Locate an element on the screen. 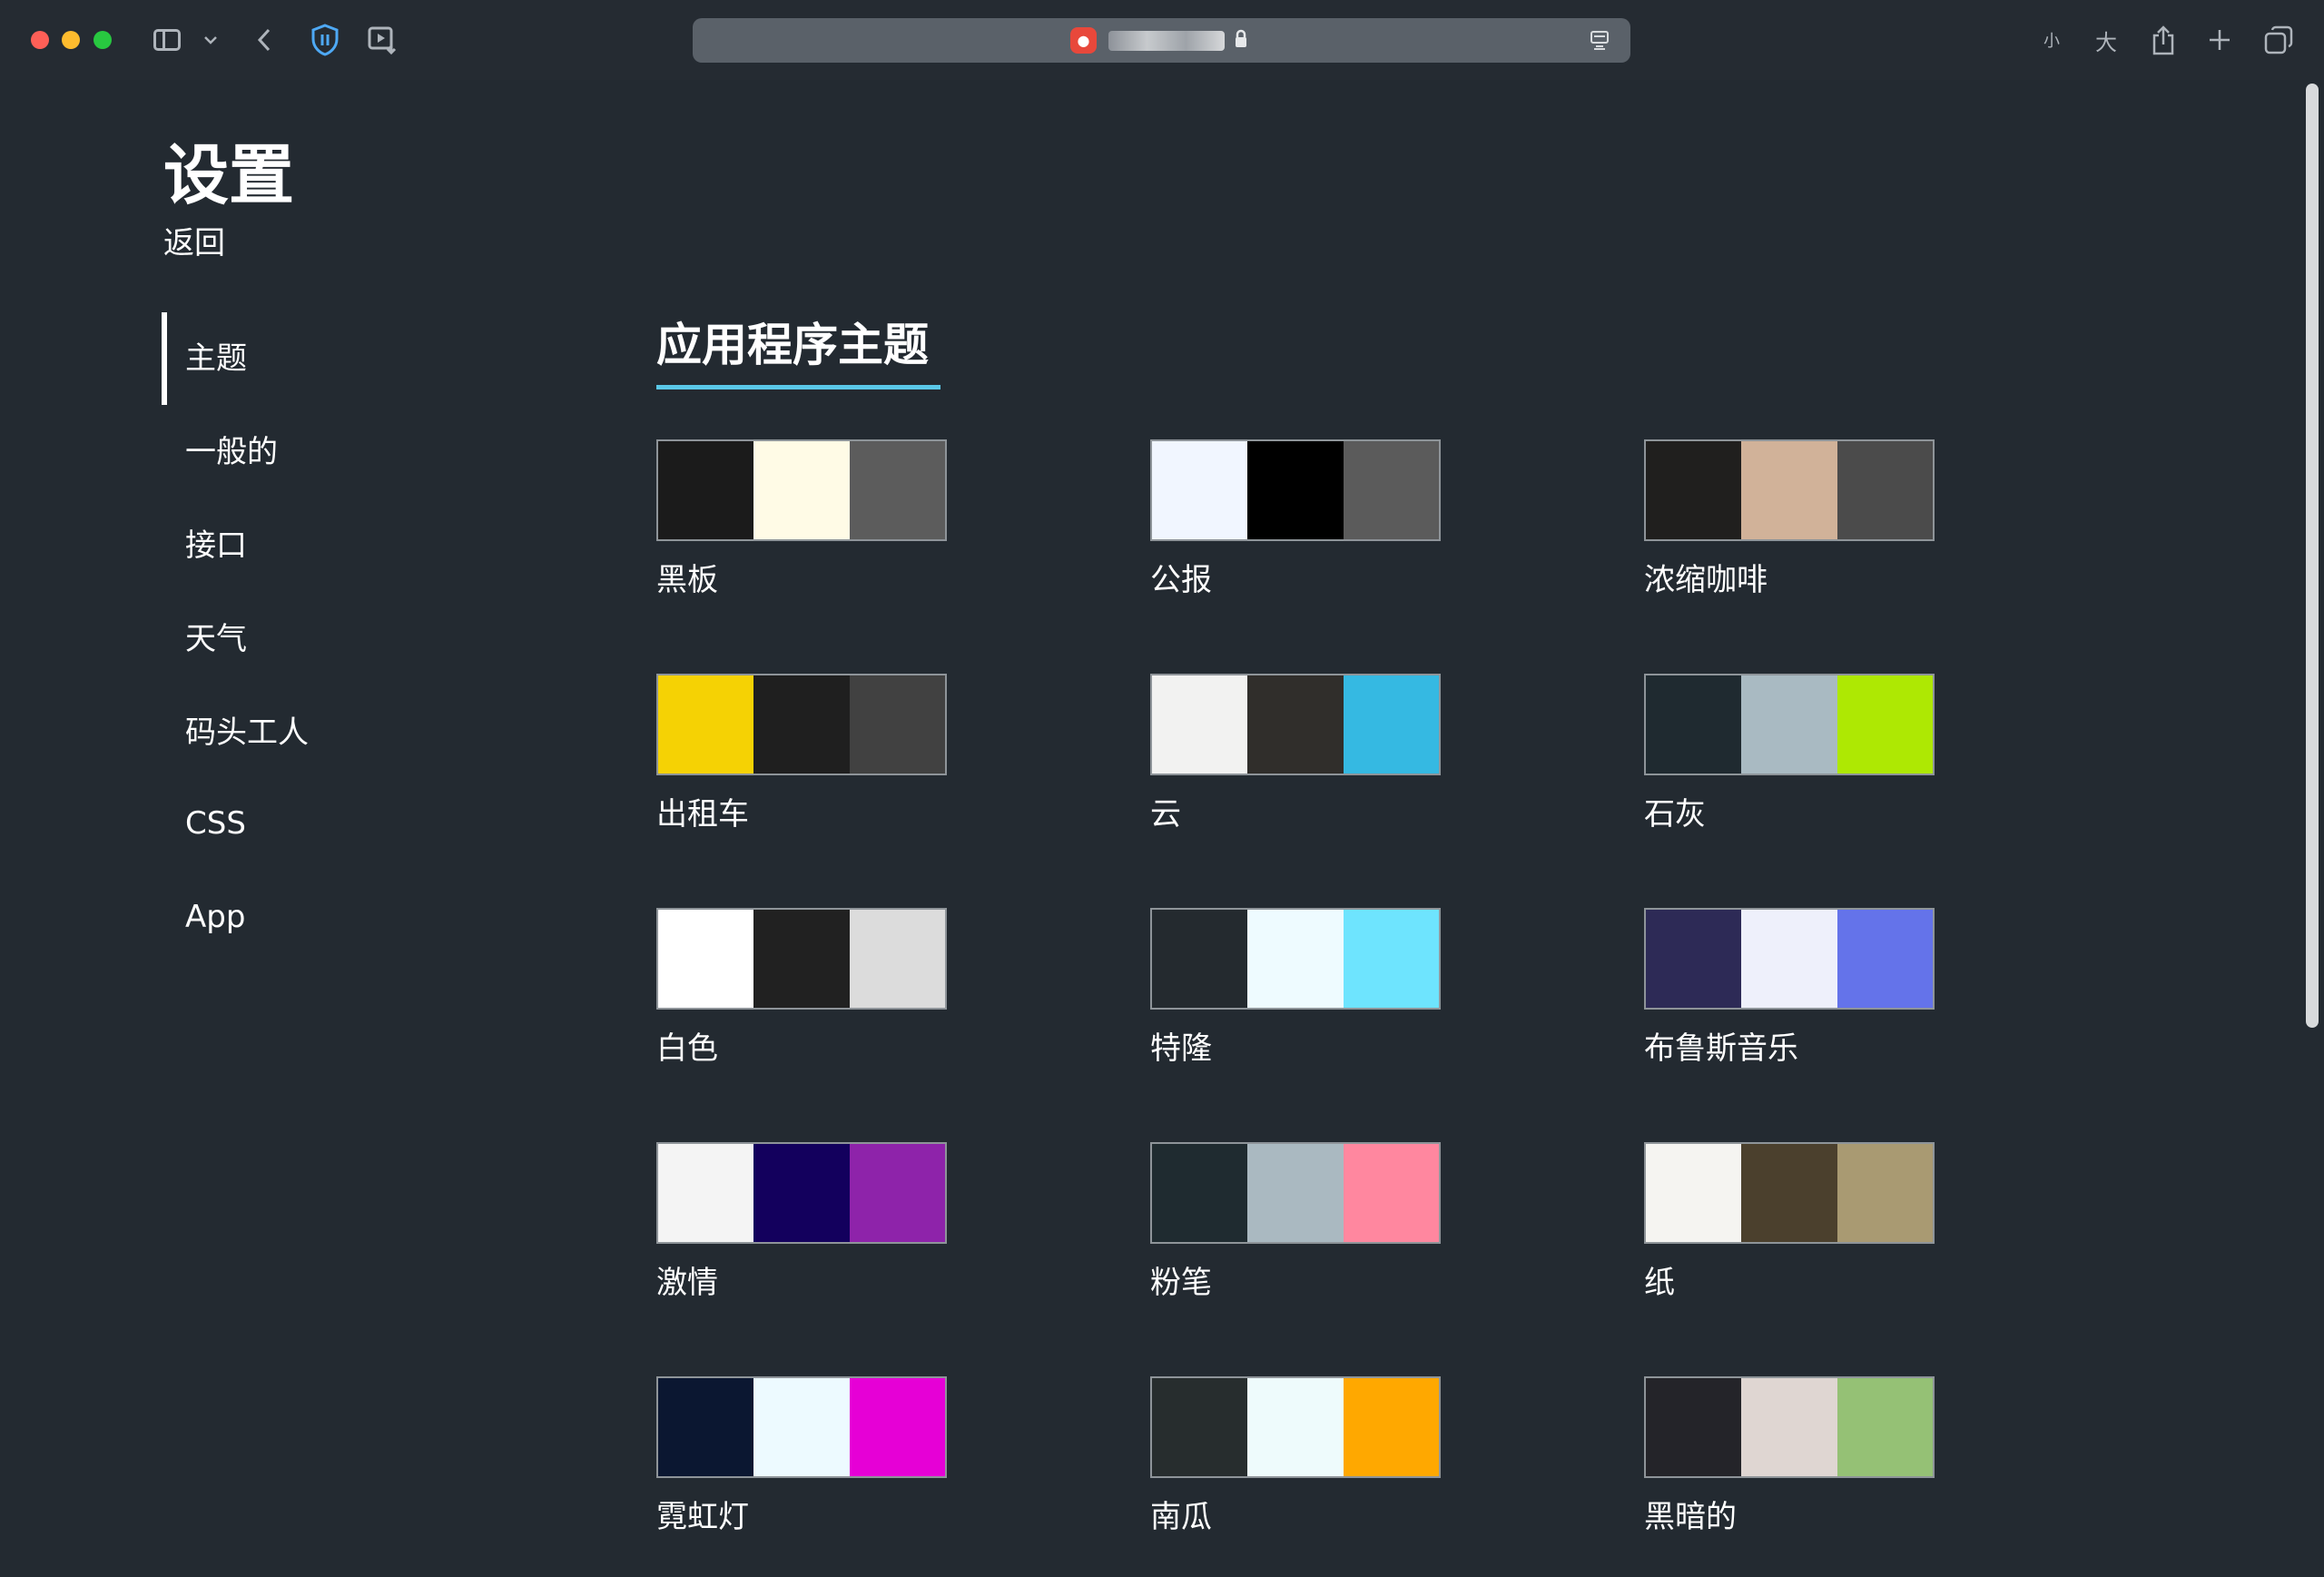 The height and width of the screenshot is (1577, 2324). tab-overview-icon is located at coordinates (2278, 40).